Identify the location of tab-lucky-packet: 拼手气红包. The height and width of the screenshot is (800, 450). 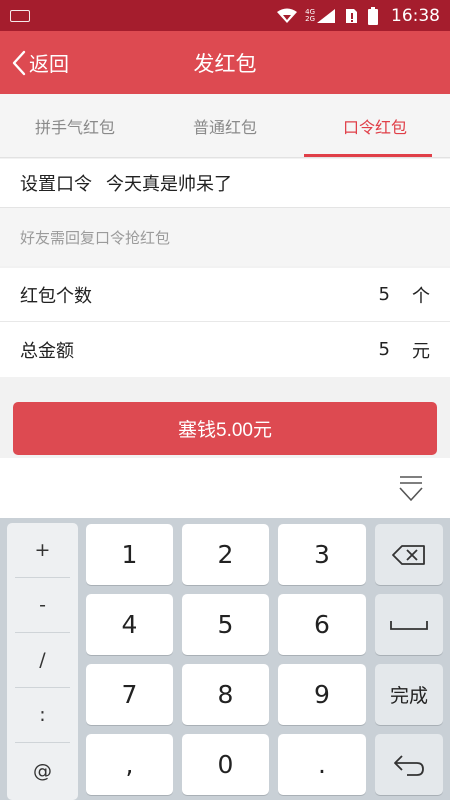
(75, 125).